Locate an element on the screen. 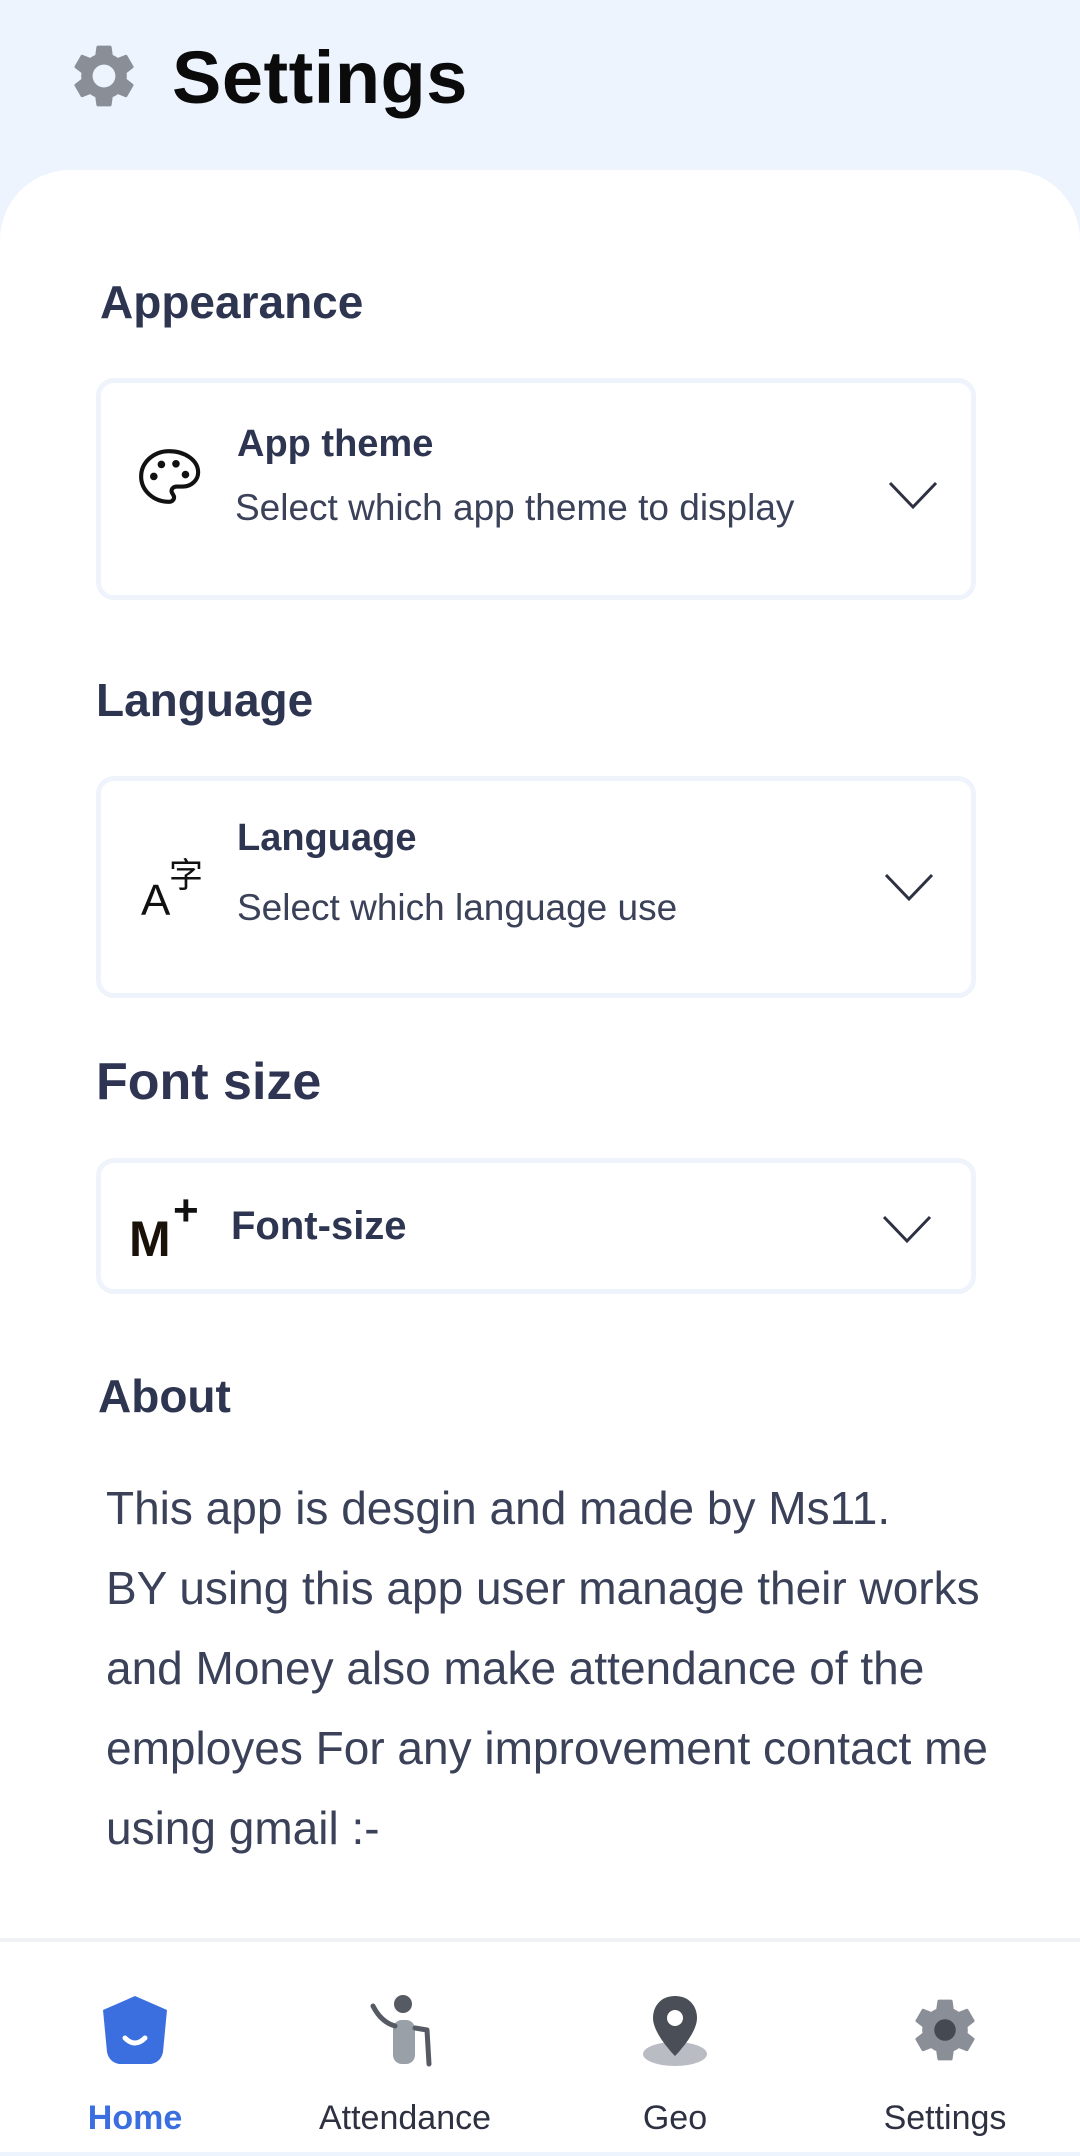  about-line: This app is desgin and made by Ms11. is located at coordinates (498, 1508).